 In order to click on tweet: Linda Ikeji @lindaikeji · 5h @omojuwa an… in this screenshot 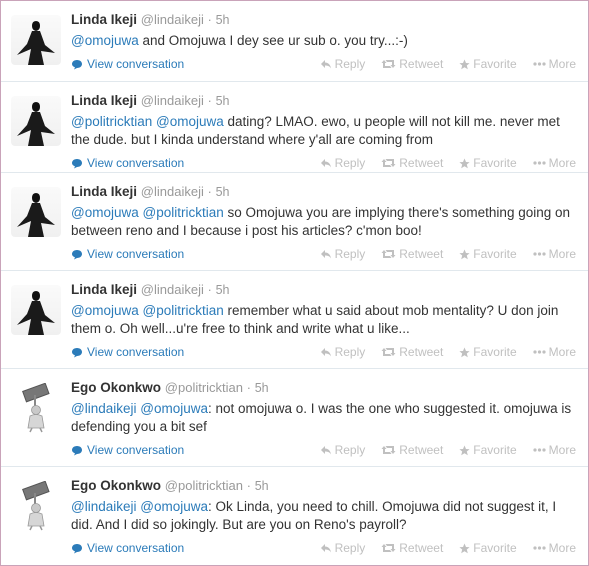, I will do `click(294, 41)`.